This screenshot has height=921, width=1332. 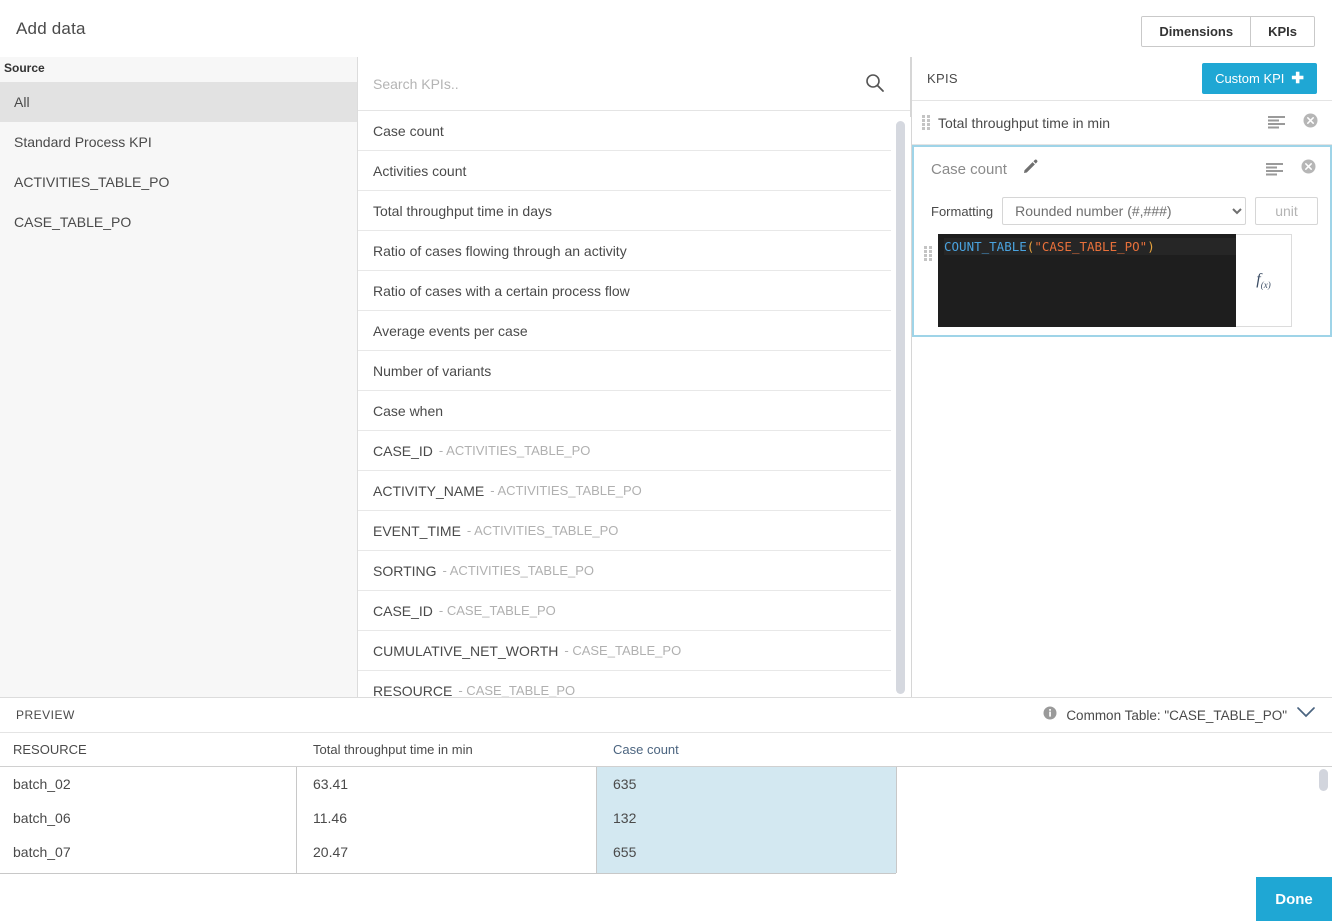 I want to click on kpi-list-item: ACTIVITY_NAME - ACTIVITIES_TABLE_PO, so click(x=624, y=491).